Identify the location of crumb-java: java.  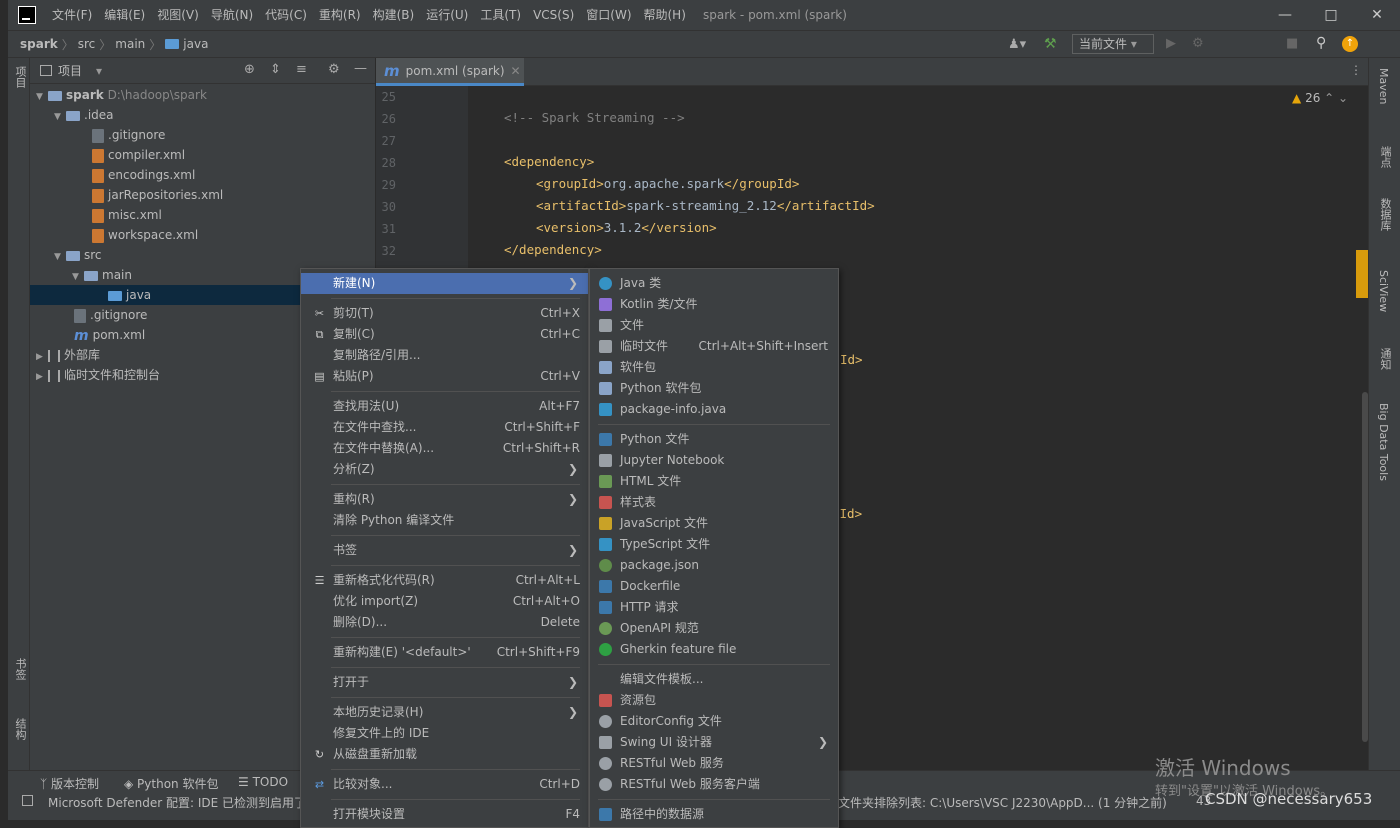
(195, 44).